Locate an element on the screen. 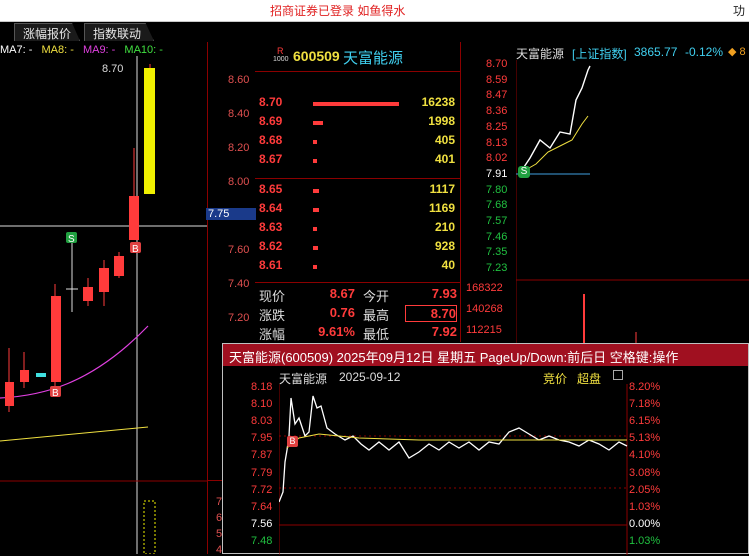 This screenshot has height=556, width=749. ma7-label: MA7: - is located at coordinates (16, 50).